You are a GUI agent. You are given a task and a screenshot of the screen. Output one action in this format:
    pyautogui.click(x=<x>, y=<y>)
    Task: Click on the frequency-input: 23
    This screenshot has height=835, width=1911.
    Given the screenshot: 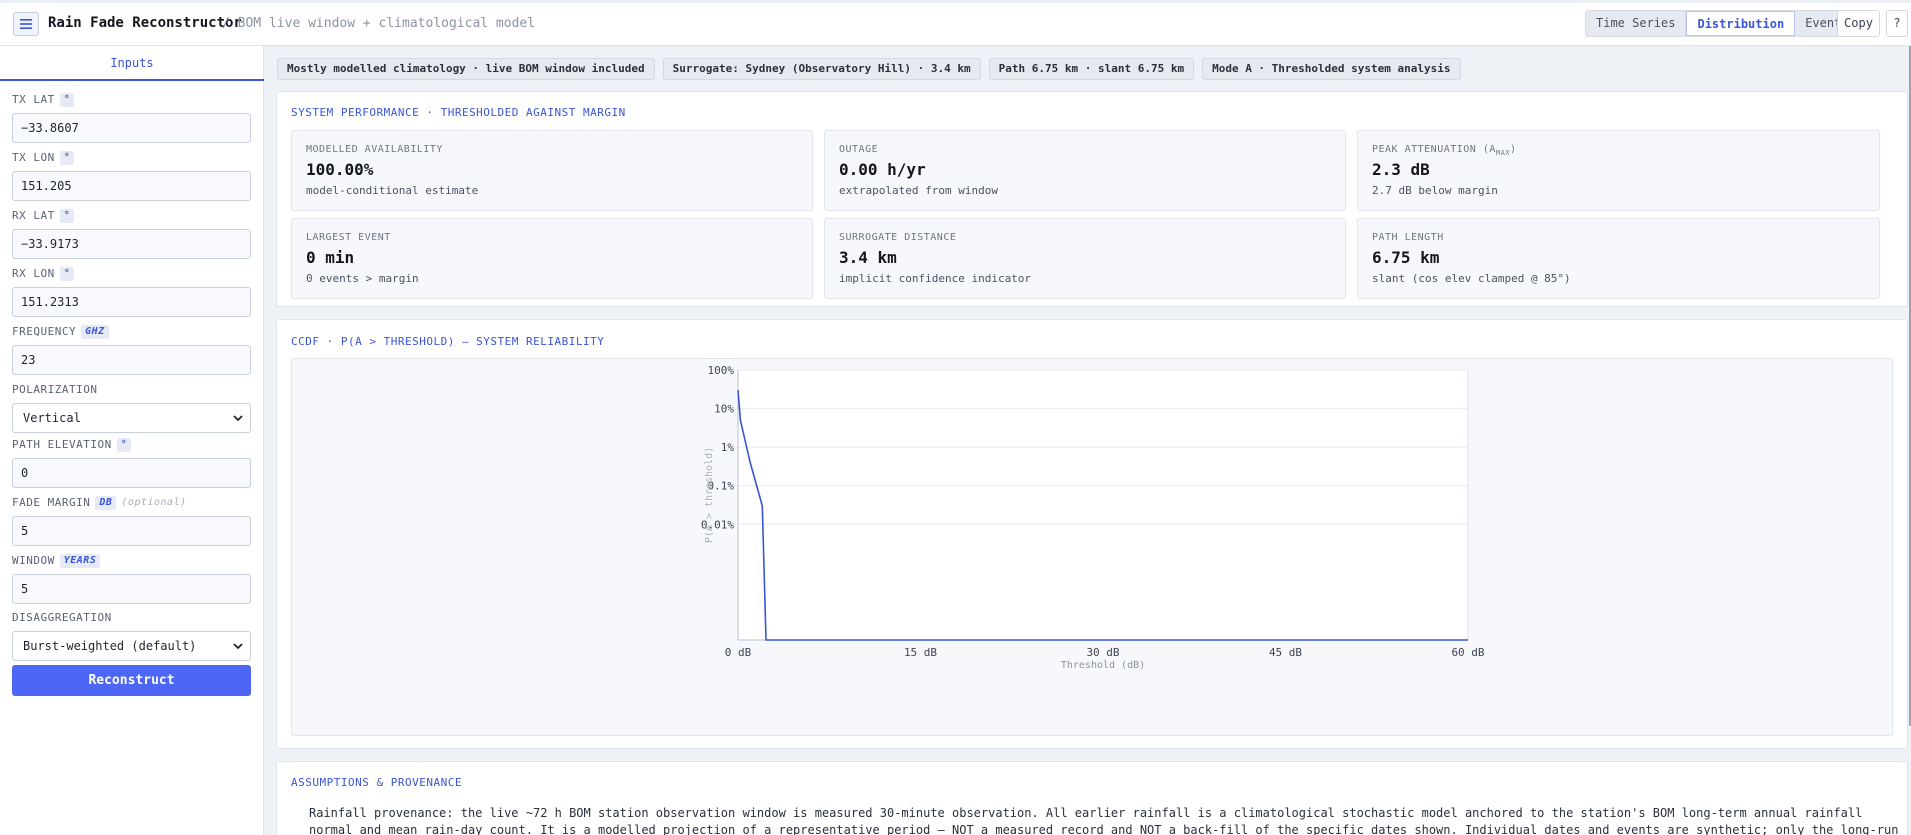 What is the action you would take?
    pyautogui.click(x=131, y=360)
    